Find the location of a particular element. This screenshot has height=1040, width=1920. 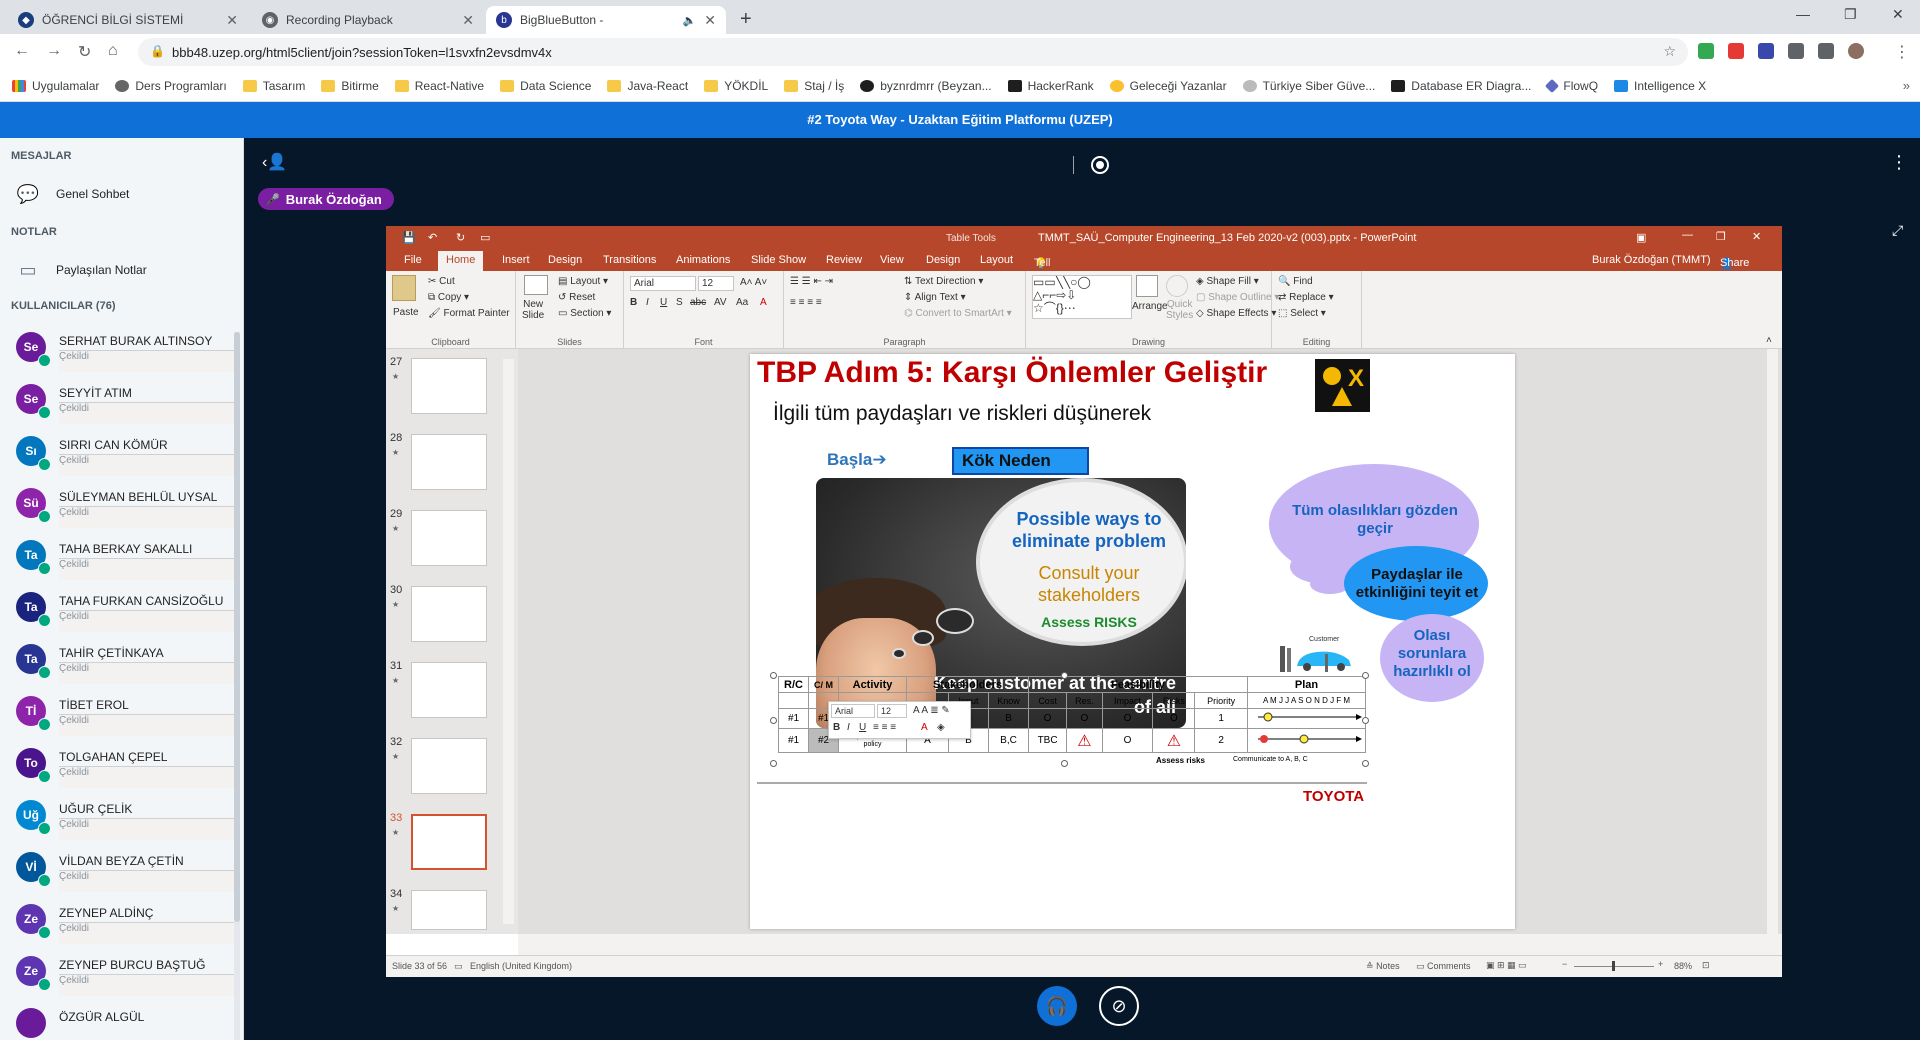

slide-thumbnail: 30 ★ is located at coordinates (452, 620).